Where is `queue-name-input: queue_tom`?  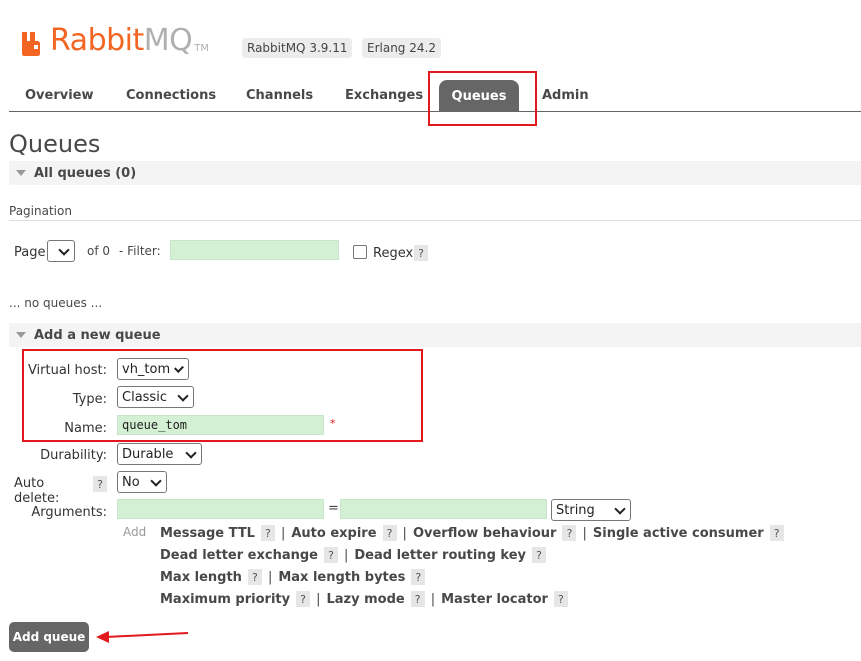 queue-name-input: queue_tom is located at coordinates (220, 425).